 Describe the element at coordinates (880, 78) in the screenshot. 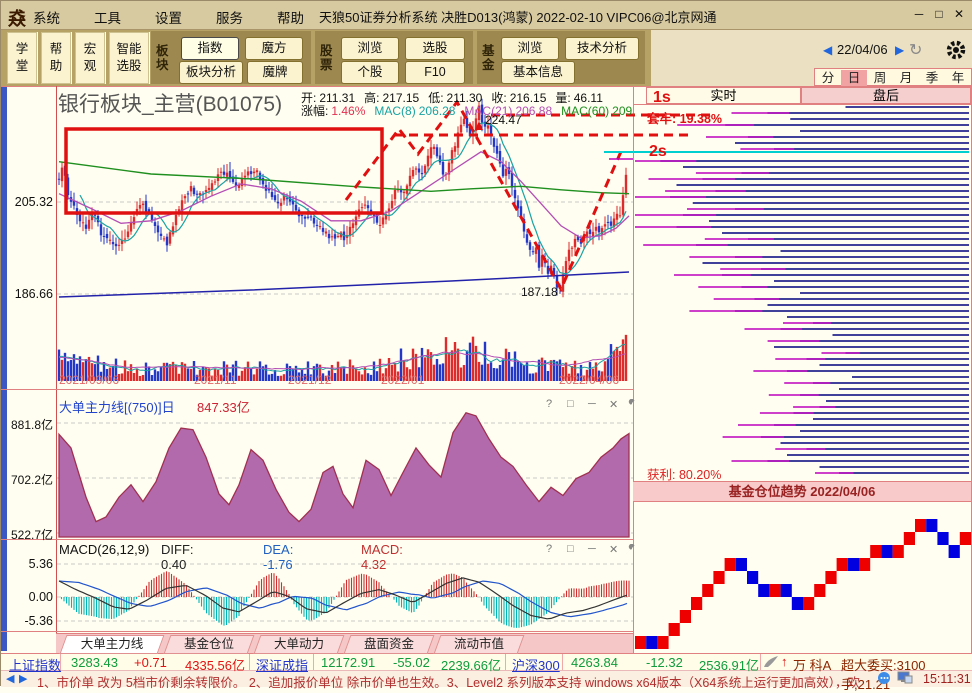

I see `period-tab-周: 周` at that location.